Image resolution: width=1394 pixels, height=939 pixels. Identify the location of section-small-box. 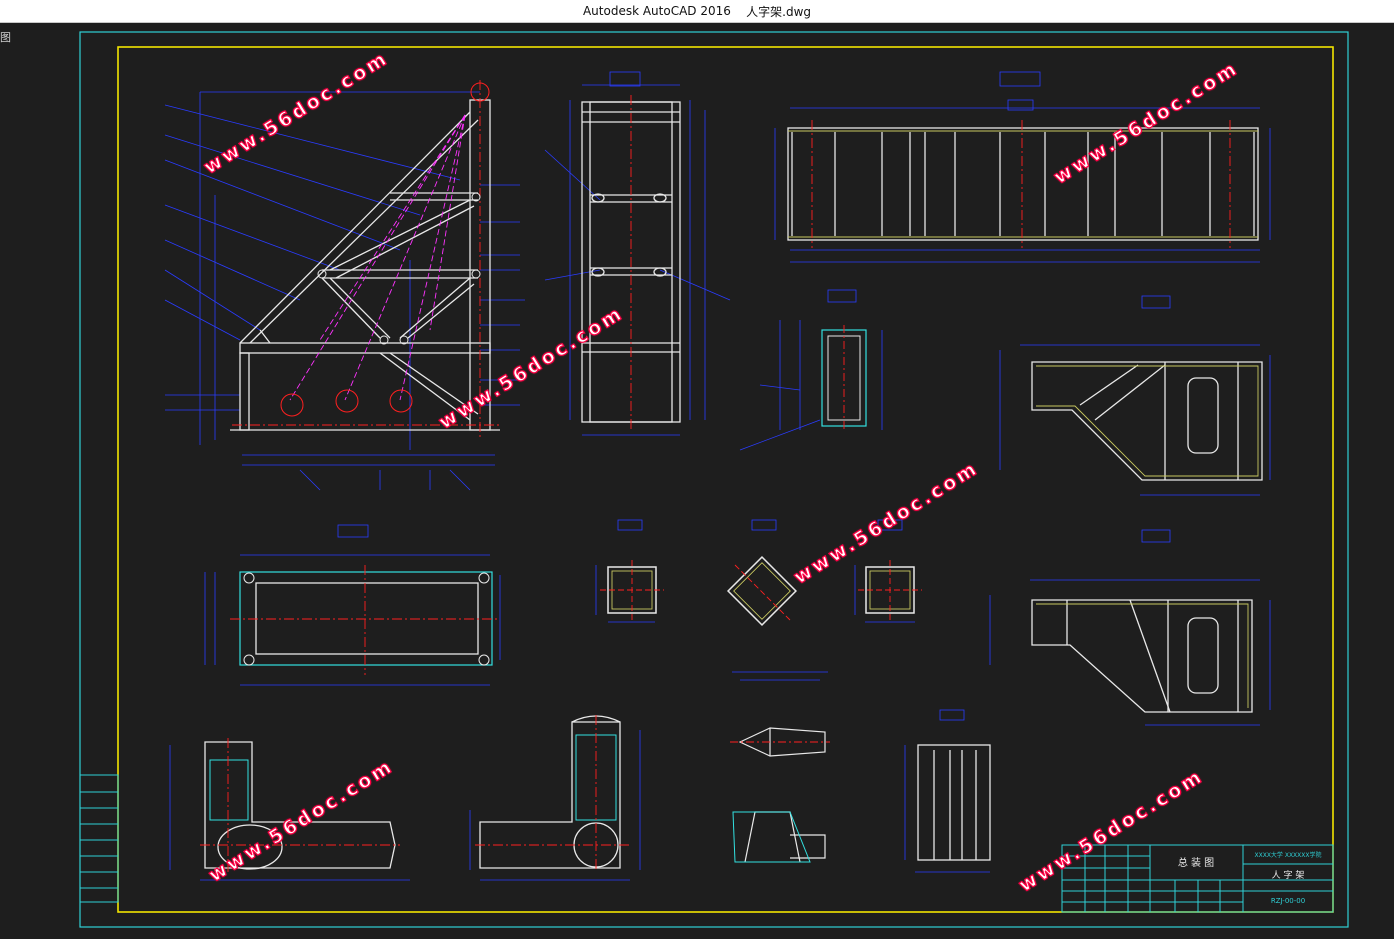
(811, 370).